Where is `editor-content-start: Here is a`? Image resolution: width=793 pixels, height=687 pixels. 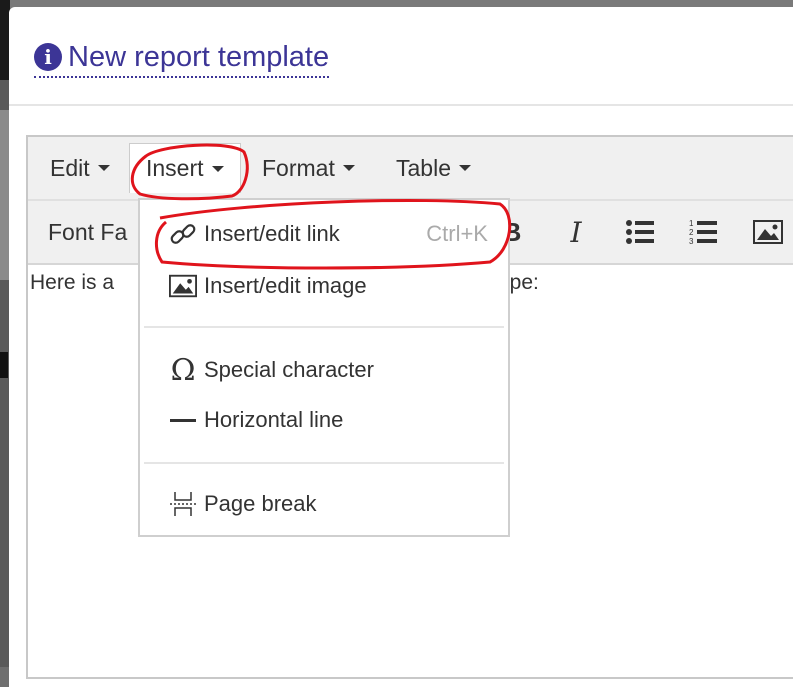
editor-content-start: Here is a is located at coordinates (72, 283).